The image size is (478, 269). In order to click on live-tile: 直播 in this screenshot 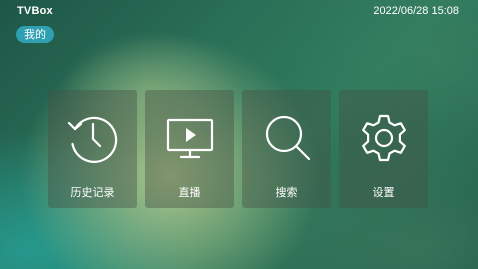, I will do `click(189, 149)`.